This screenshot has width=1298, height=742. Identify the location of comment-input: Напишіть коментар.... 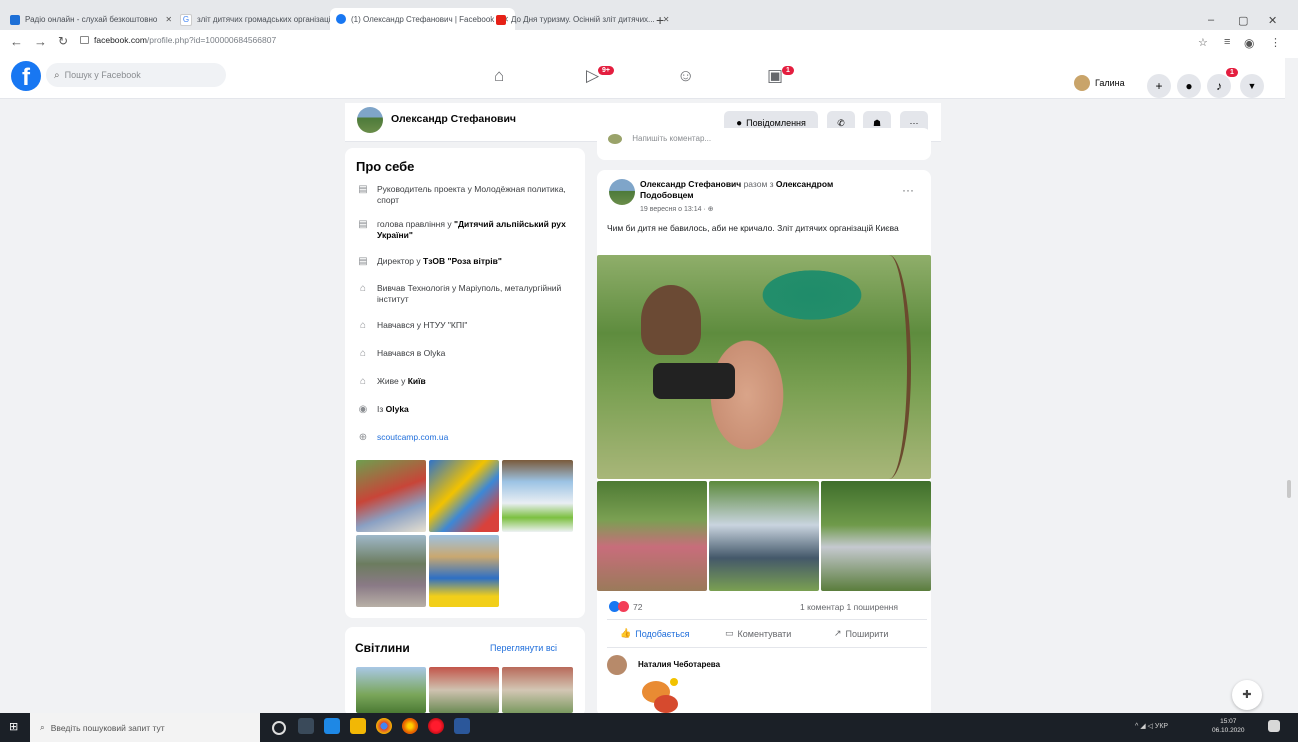
(659, 139).